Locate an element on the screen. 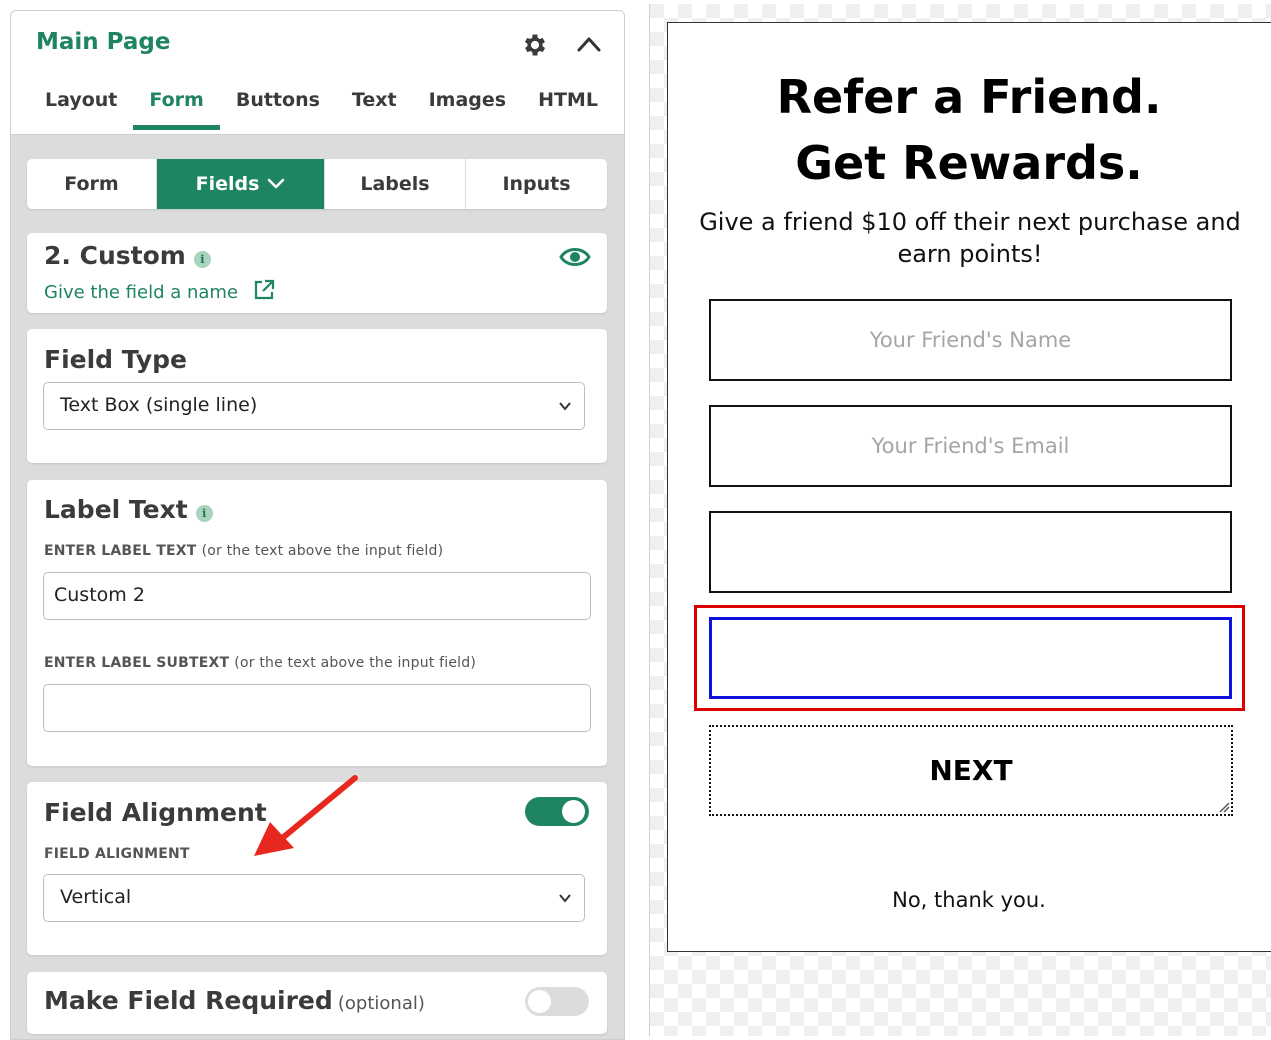  required-card: Make Field Required (optional) is located at coordinates (317, 1003).